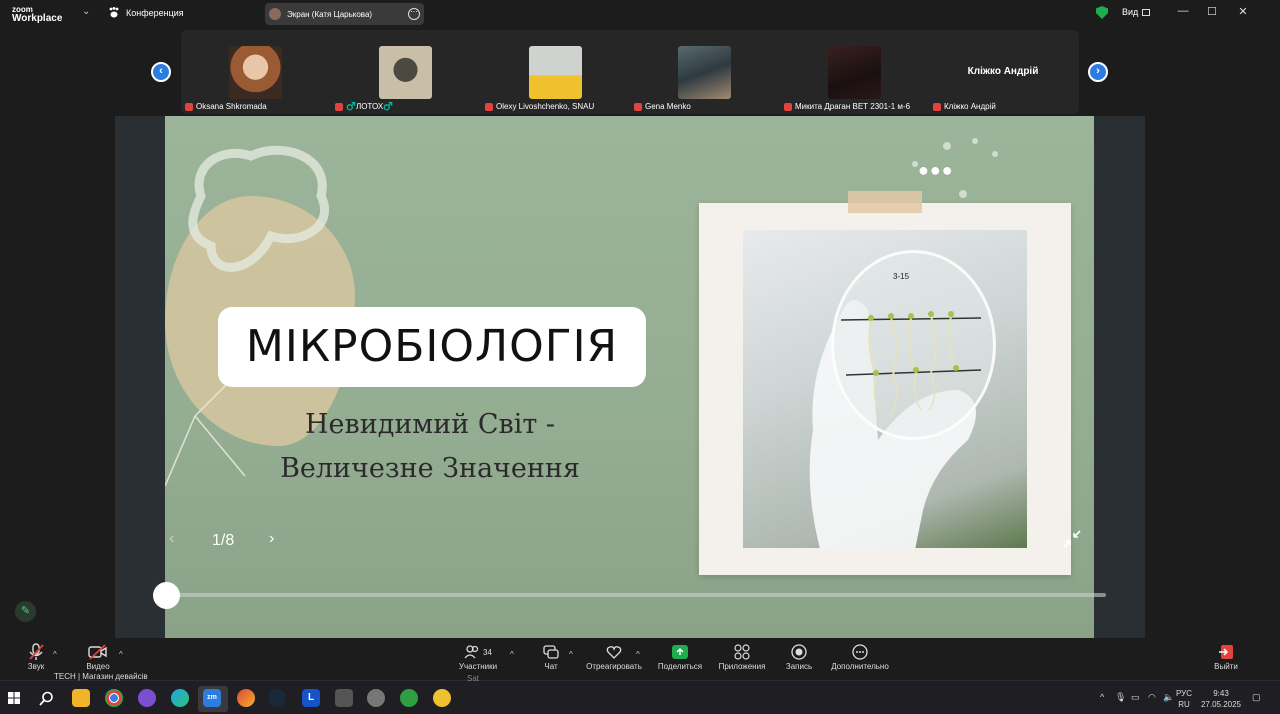 The width and height of the screenshot is (1280, 714). I want to click on participants-icon: 34, so click(478, 652).